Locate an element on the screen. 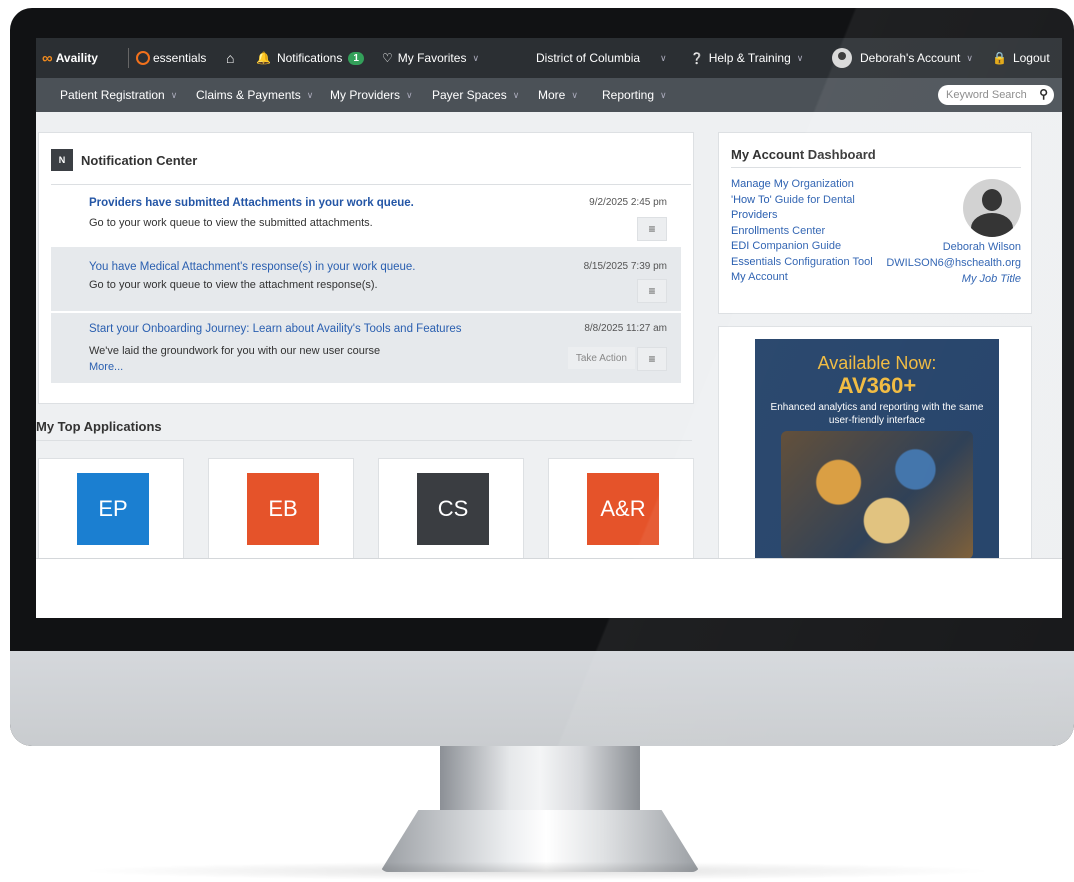 The image size is (1074, 882). help-training-menu: ❔ Help & Training ∨ is located at coordinates (746, 58).